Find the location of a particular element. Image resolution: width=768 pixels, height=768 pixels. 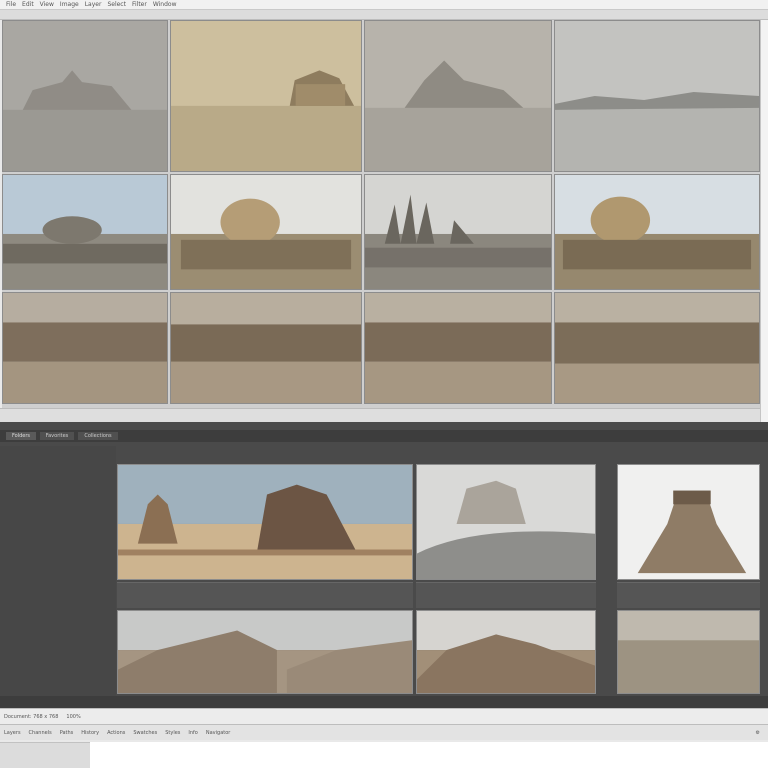

thumb-rocky-field is located at coordinates (688, 652).